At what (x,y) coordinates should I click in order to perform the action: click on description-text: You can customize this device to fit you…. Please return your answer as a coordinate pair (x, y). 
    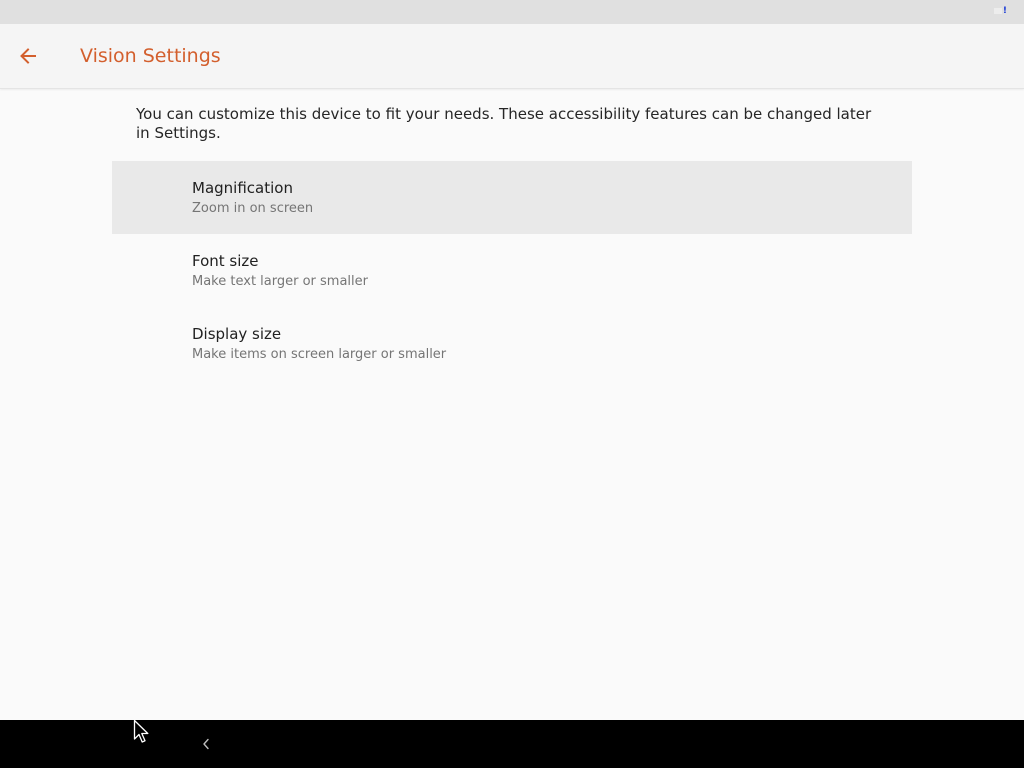
    Looking at the image, I should click on (504, 123).